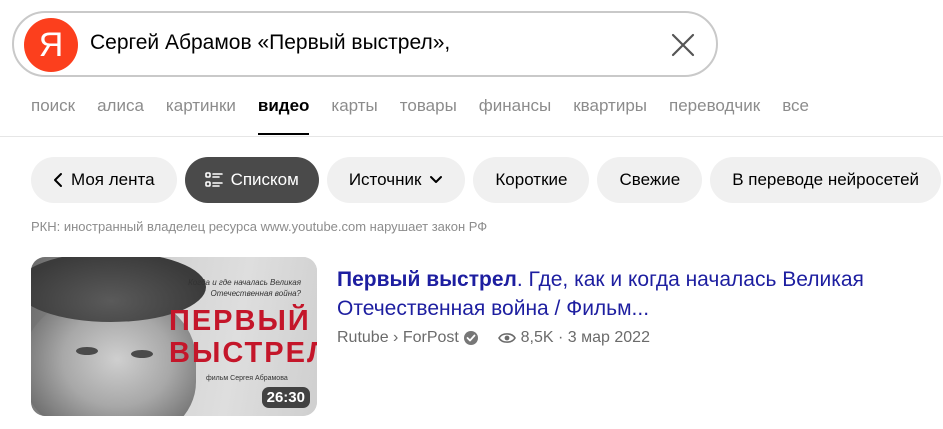  What do you see at coordinates (610, 116) in the screenshot?
I see `tab-realty: квартиры` at bounding box center [610, 116].